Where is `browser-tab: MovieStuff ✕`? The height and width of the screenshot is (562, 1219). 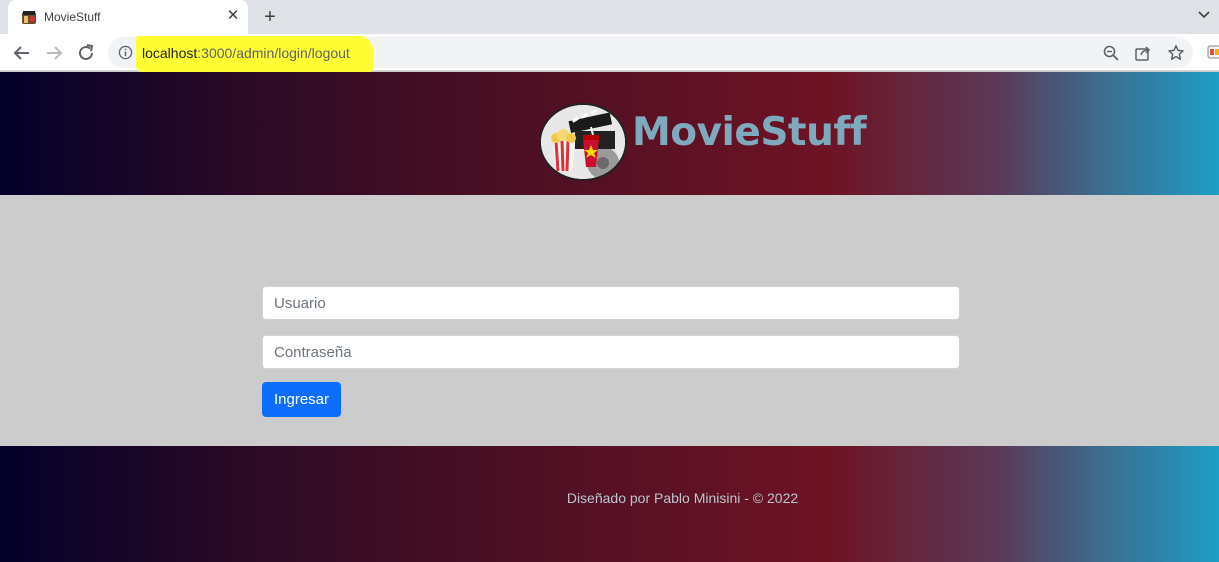 browser-tab: MovieStuff ✕ is located at coordinates (128, 17).